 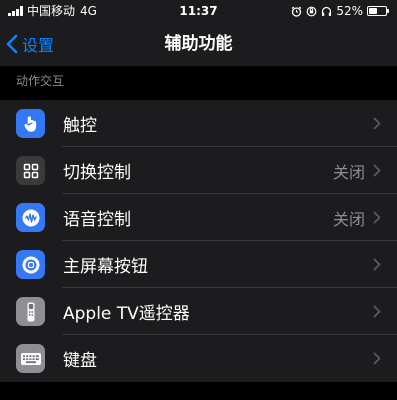 I want to click on battery-fill, so click(x=373, y=11).